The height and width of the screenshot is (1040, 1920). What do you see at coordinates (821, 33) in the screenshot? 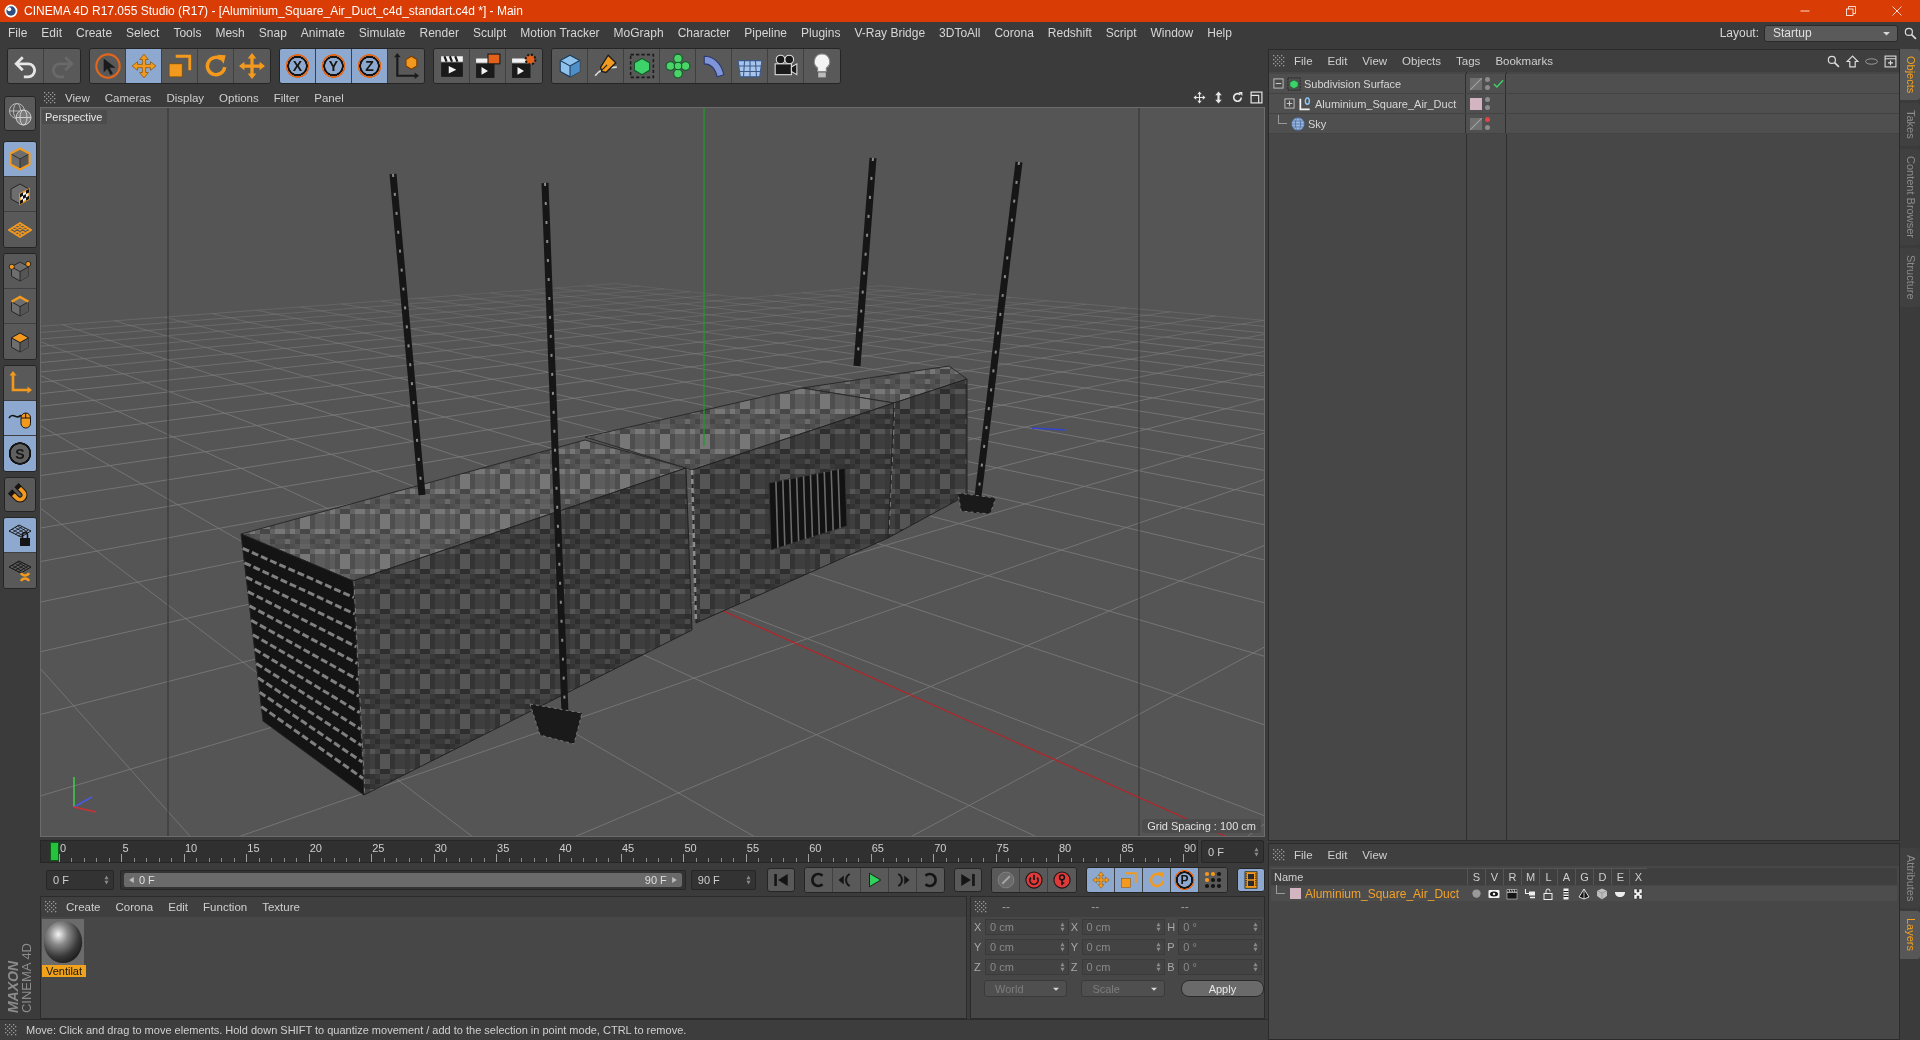
I see `menu-item: Plugins` at bounding box center [821, 33].